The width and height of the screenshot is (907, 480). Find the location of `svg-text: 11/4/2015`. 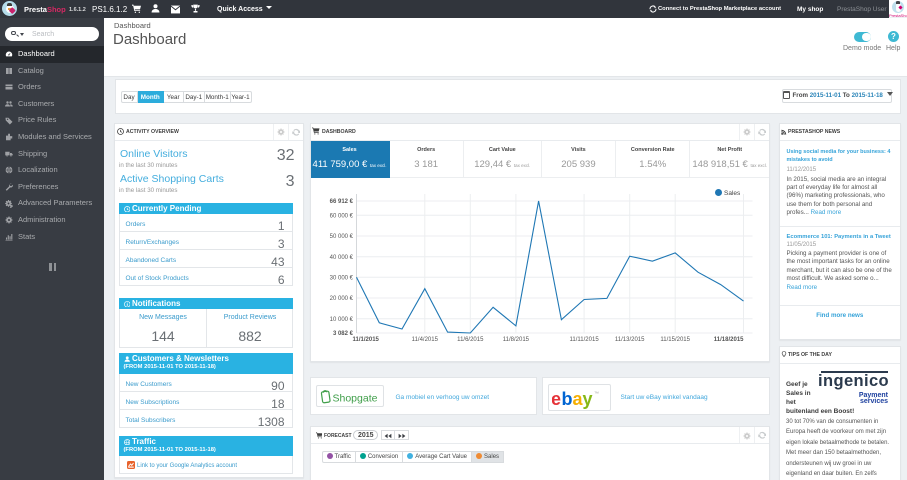

svg-text: 11/4/2015 is located at coordinates (424, 340).